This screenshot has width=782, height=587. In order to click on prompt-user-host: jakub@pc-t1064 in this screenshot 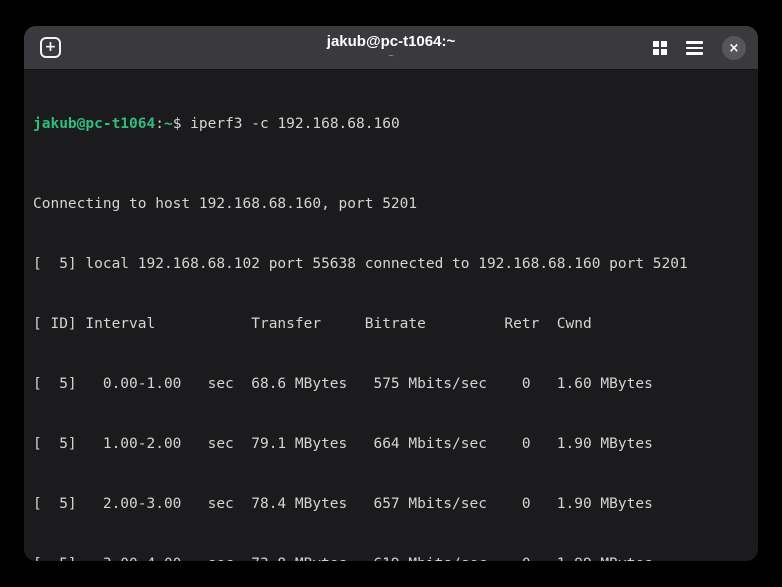, I will do `click(94, 124)`.